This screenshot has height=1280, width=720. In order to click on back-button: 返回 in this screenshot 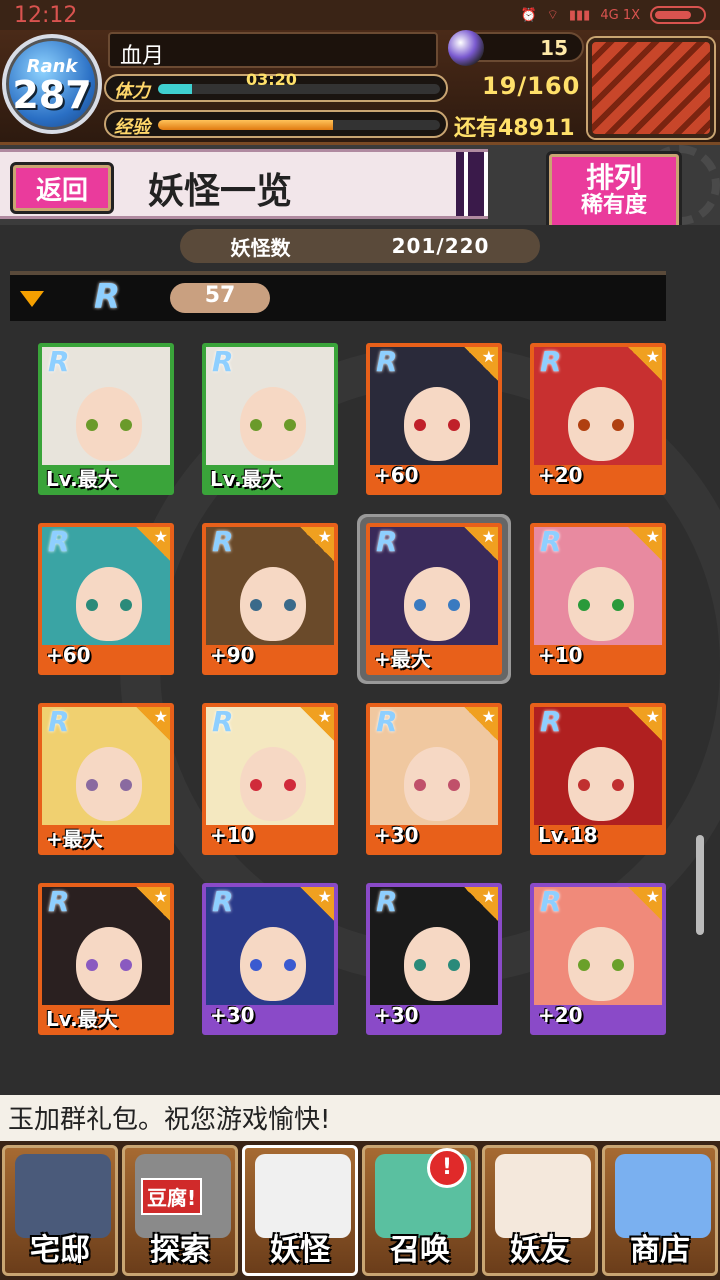, I will do `click(62, 188)`.